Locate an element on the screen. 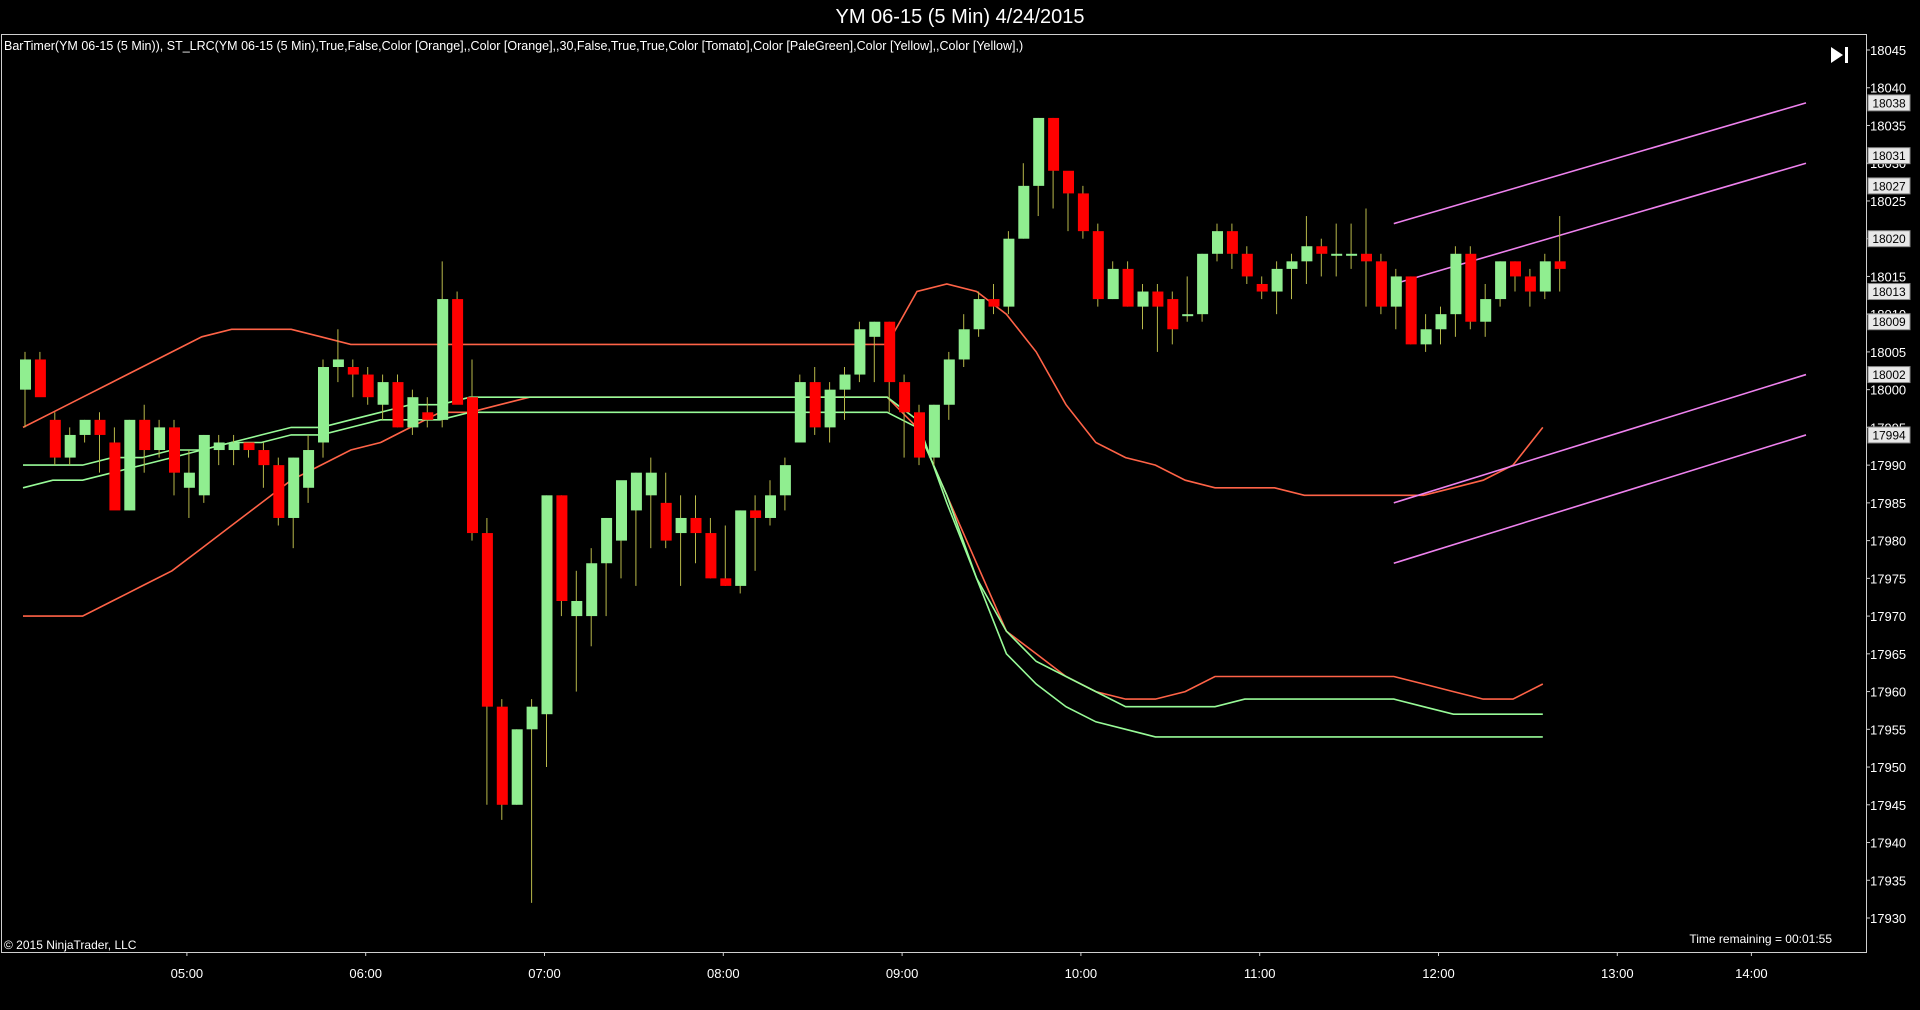 The image size is (1920, 1010). y-tick-label: 17975 is located at coordinates (1888, 578).